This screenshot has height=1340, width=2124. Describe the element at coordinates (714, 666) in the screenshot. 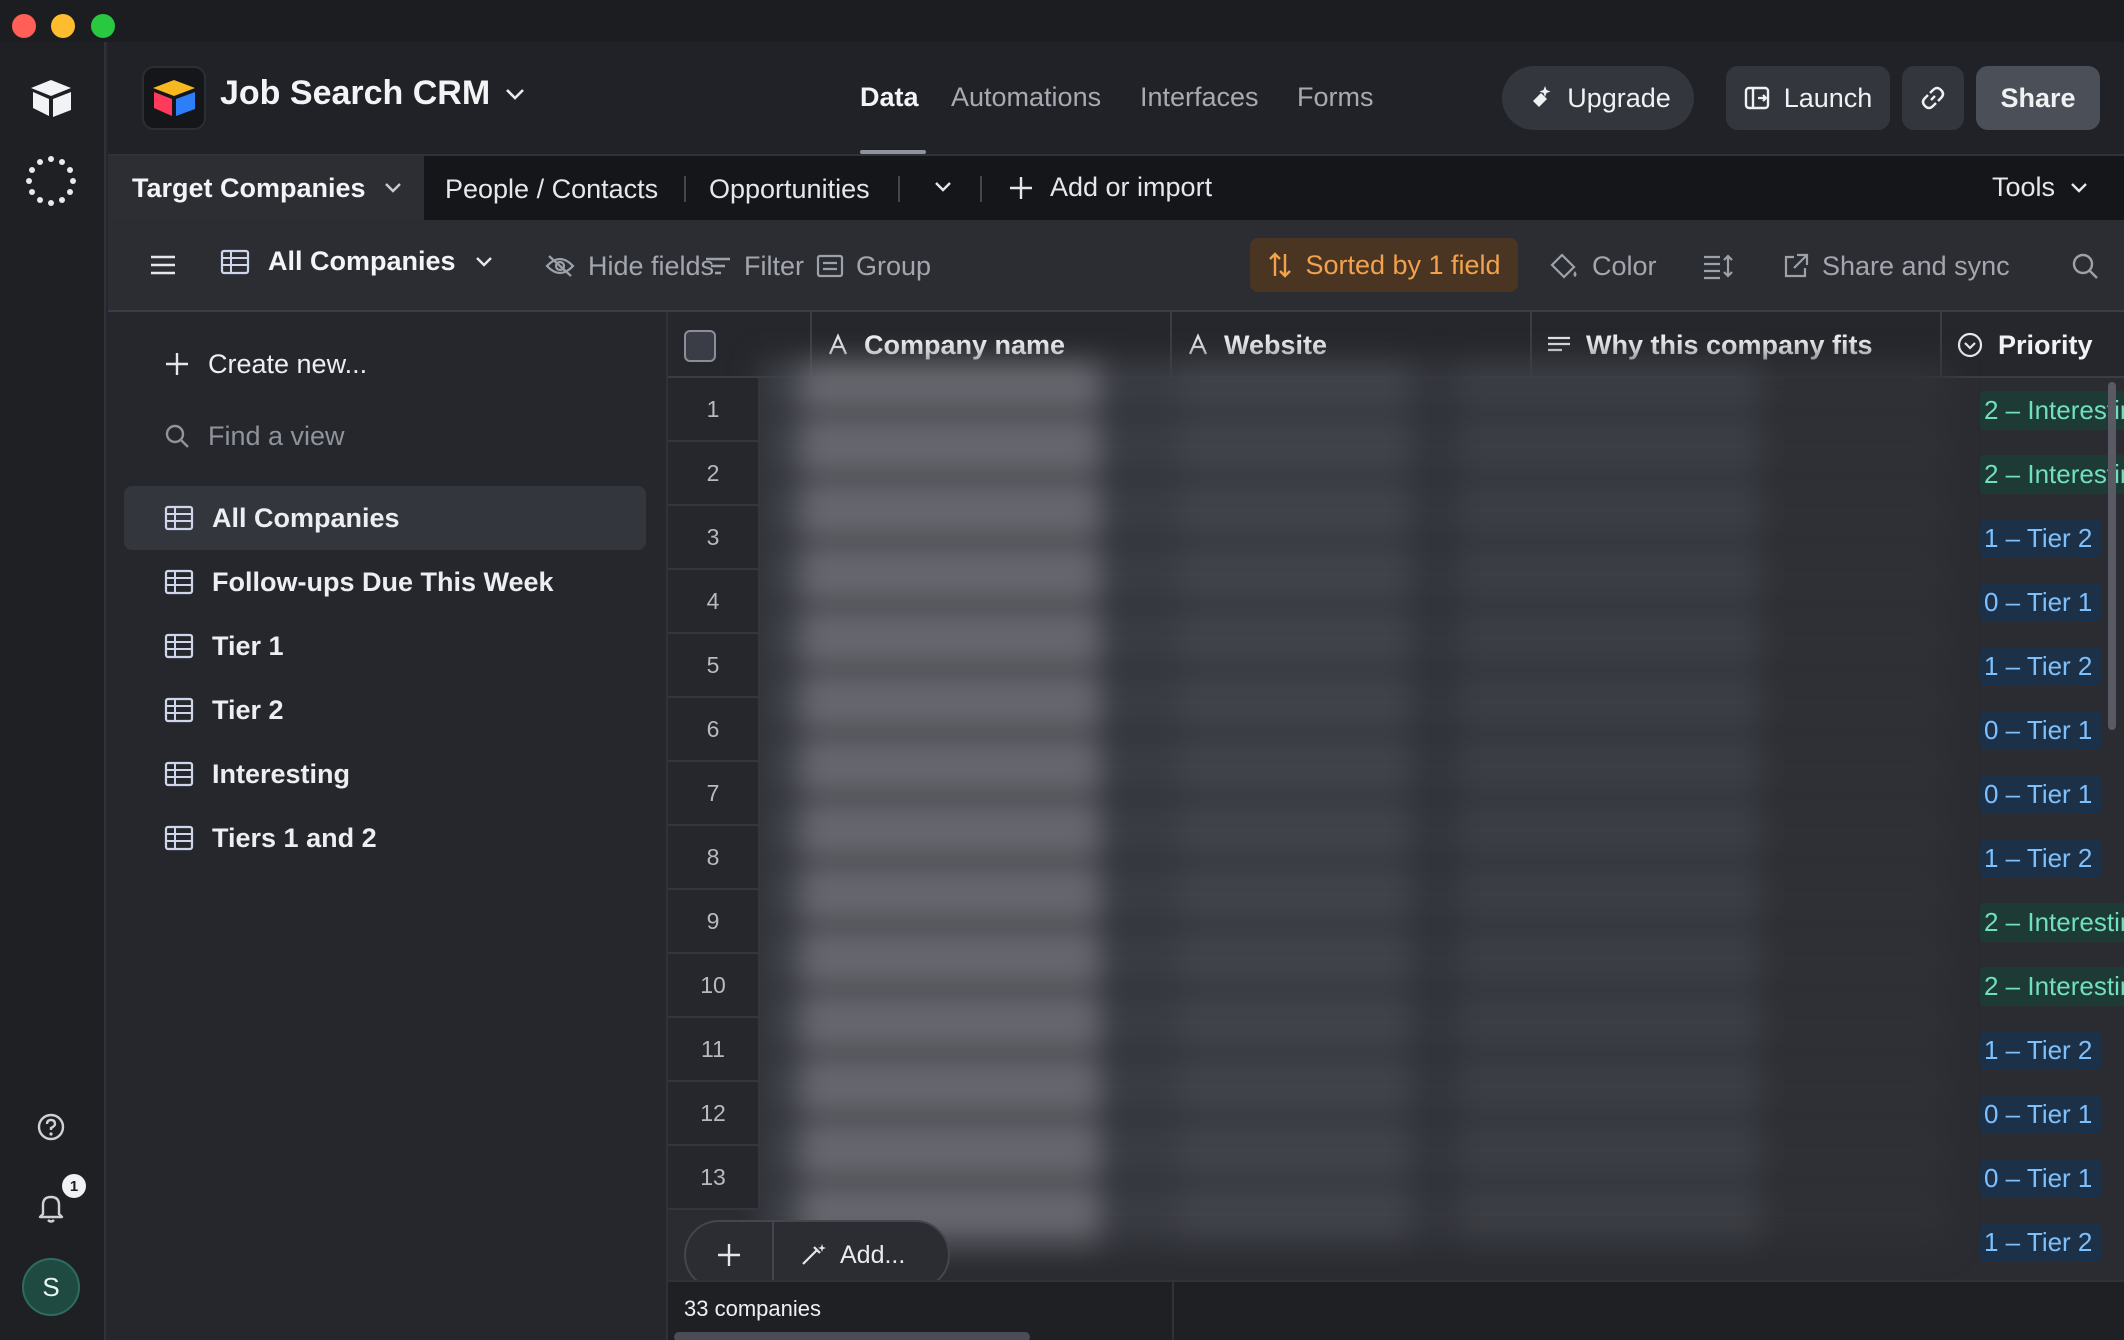

I see `row-number: 5` at that location.